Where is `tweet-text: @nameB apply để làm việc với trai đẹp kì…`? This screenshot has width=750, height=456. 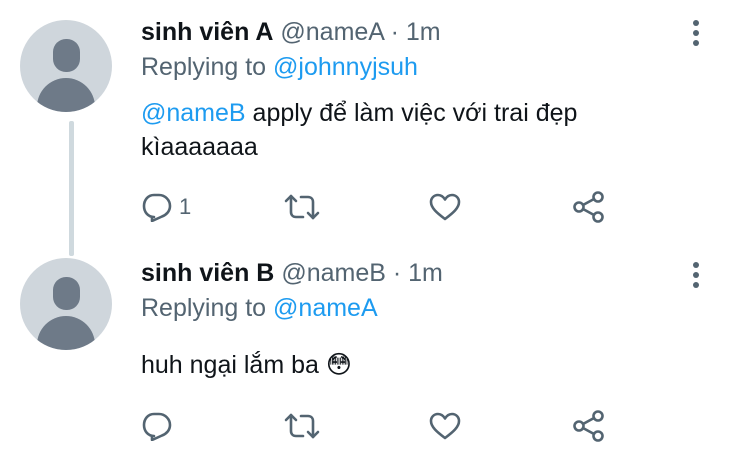
tweet-text: @nameB apply để làm việc với trai đẹp kì… is located at coordinates (421, 130).